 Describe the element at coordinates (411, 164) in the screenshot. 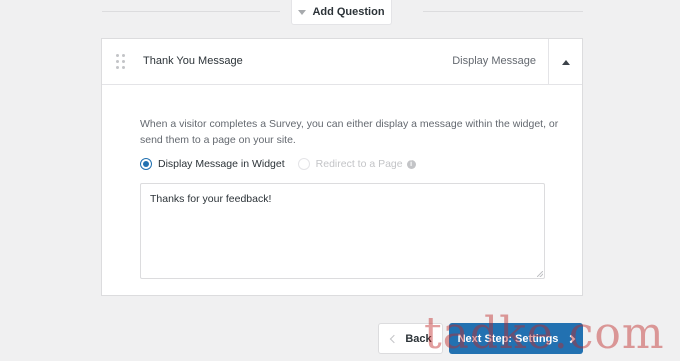

I see `info-icon: i` at that location.